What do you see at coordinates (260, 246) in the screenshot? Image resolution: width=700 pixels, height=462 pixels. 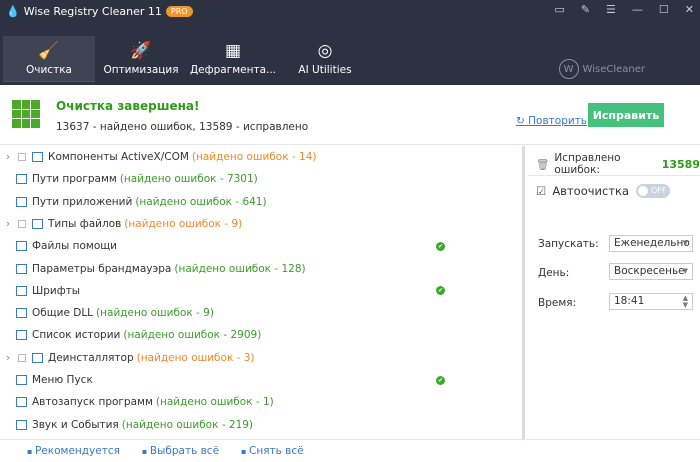 I see `list-item: Файлы помощи ✔` at bounding box center [260, 246].